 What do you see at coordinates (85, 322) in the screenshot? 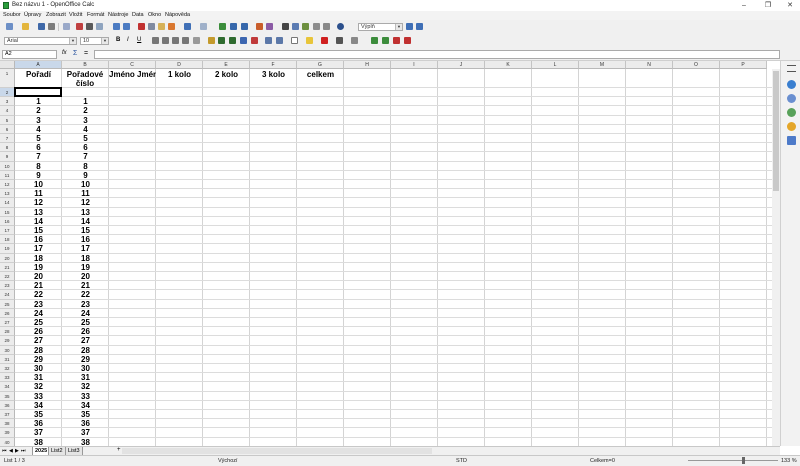
I see `order-number-cell: 25` at bounding box center [85, 322].